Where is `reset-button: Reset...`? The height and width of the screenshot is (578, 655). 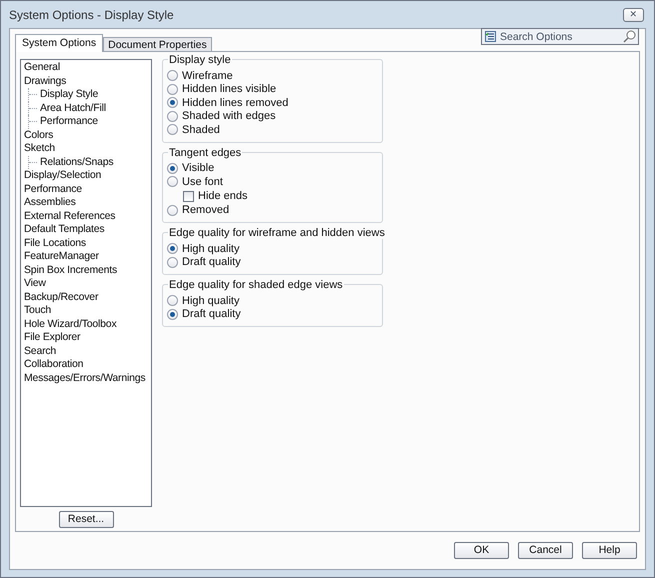
reset-button: Reset... is located at coordinates (86, 519).